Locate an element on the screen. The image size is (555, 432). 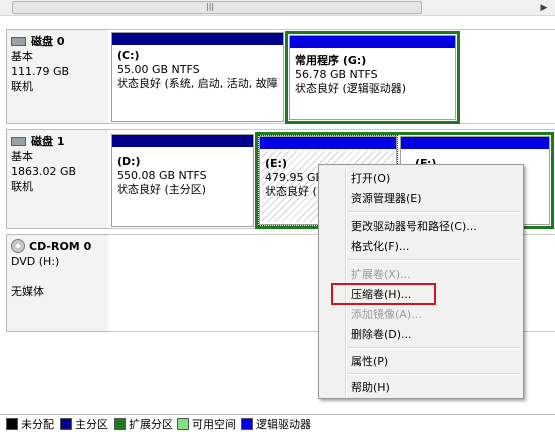
partition-status: 状态良好 (主分区) is located at coordinates (162, 189).